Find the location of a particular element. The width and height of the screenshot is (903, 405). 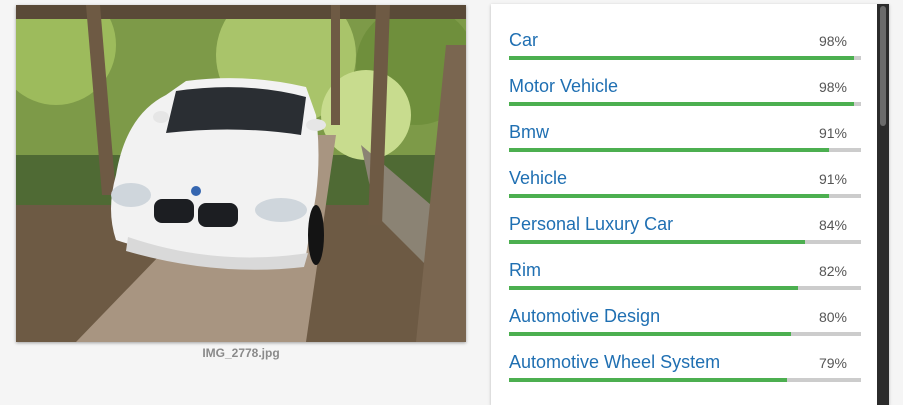

label-row: Vehicle 91% is located at coordinates (685, 187).